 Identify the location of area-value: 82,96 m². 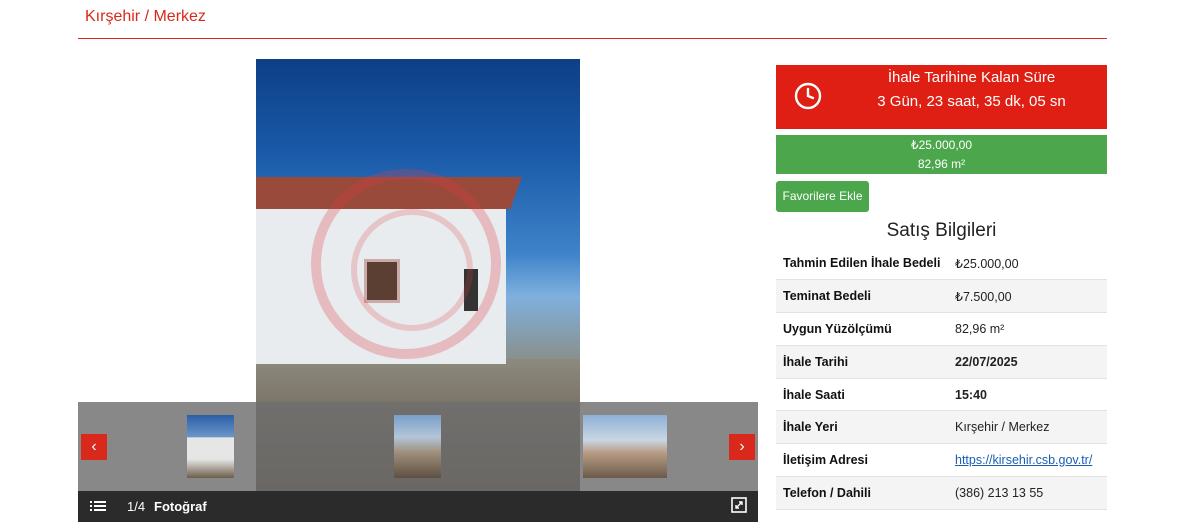
(941, 164).